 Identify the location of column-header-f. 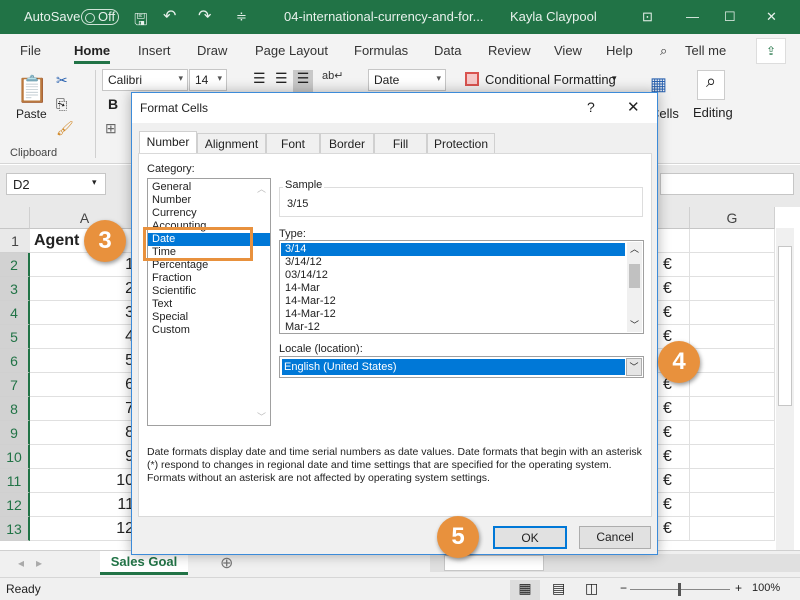
(673, 218).